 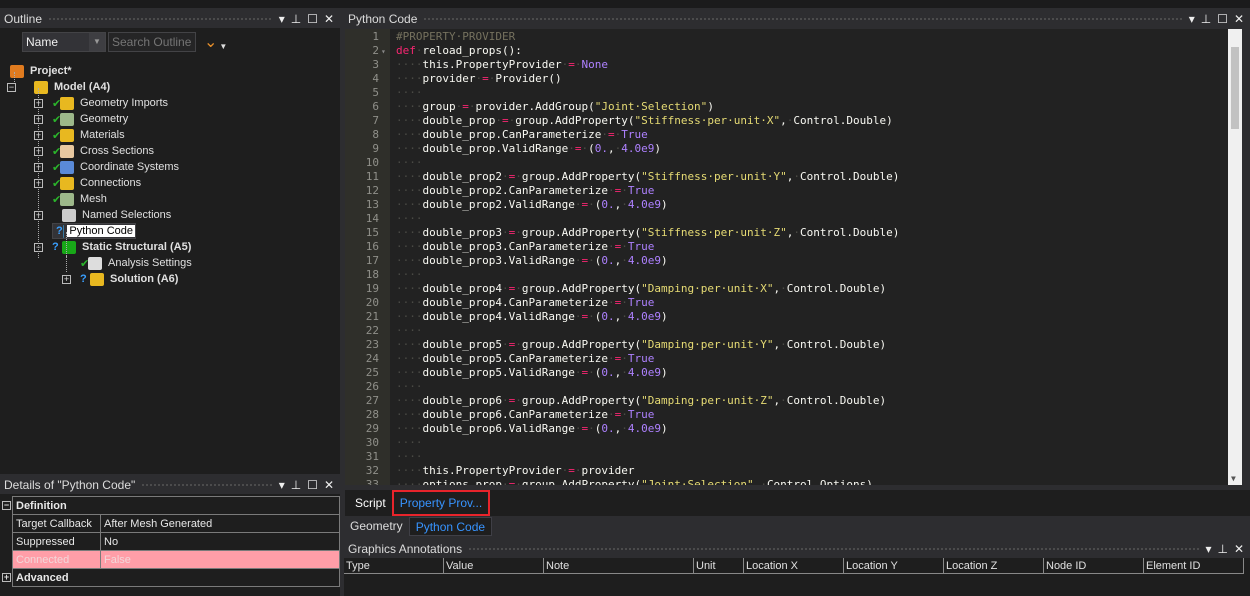 What do you see at coordinates (220, 523) in the screenshot?
I see `property-value: After Mesh Generated` at bounding box center [220, 523].